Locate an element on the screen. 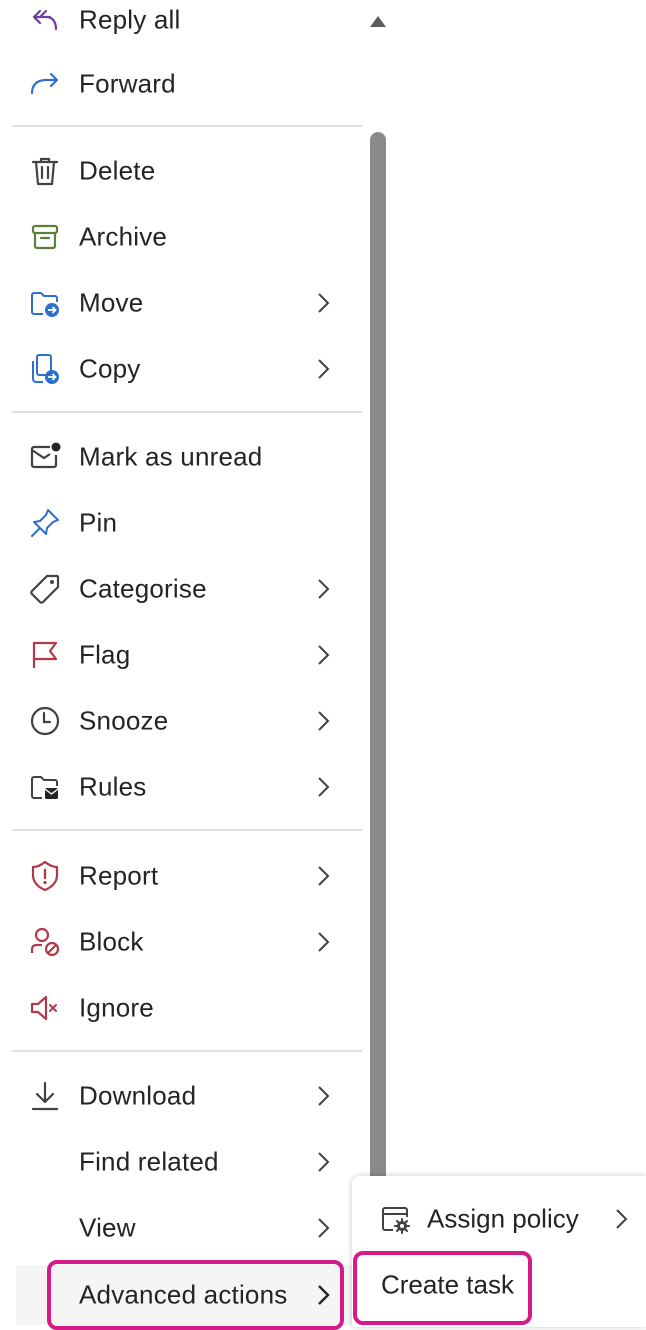 This screenshot has width=646, height=1330. menu-item-label: Forward is located at coordinates (127, 83).